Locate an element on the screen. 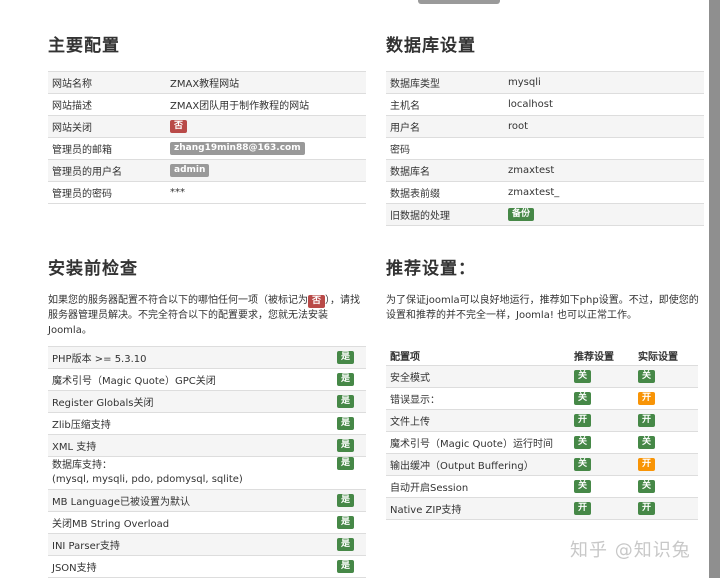 The width and height of the screenshot is (720, 578). db-config-value-cell: zmaxtest_ is located at coordinates (604, 192).